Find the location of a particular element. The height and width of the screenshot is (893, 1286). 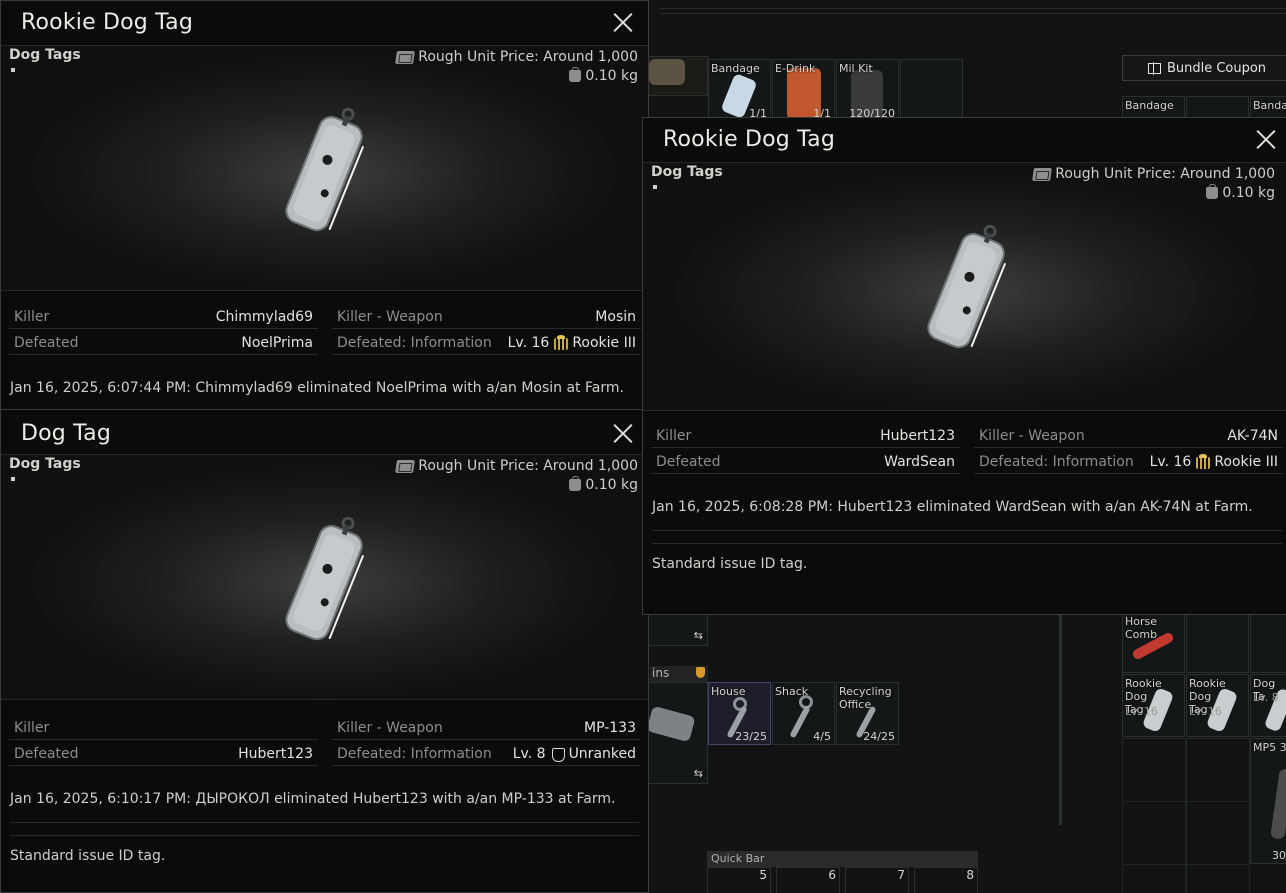

stat-label: Defeated is located at coordinates (46, 753).